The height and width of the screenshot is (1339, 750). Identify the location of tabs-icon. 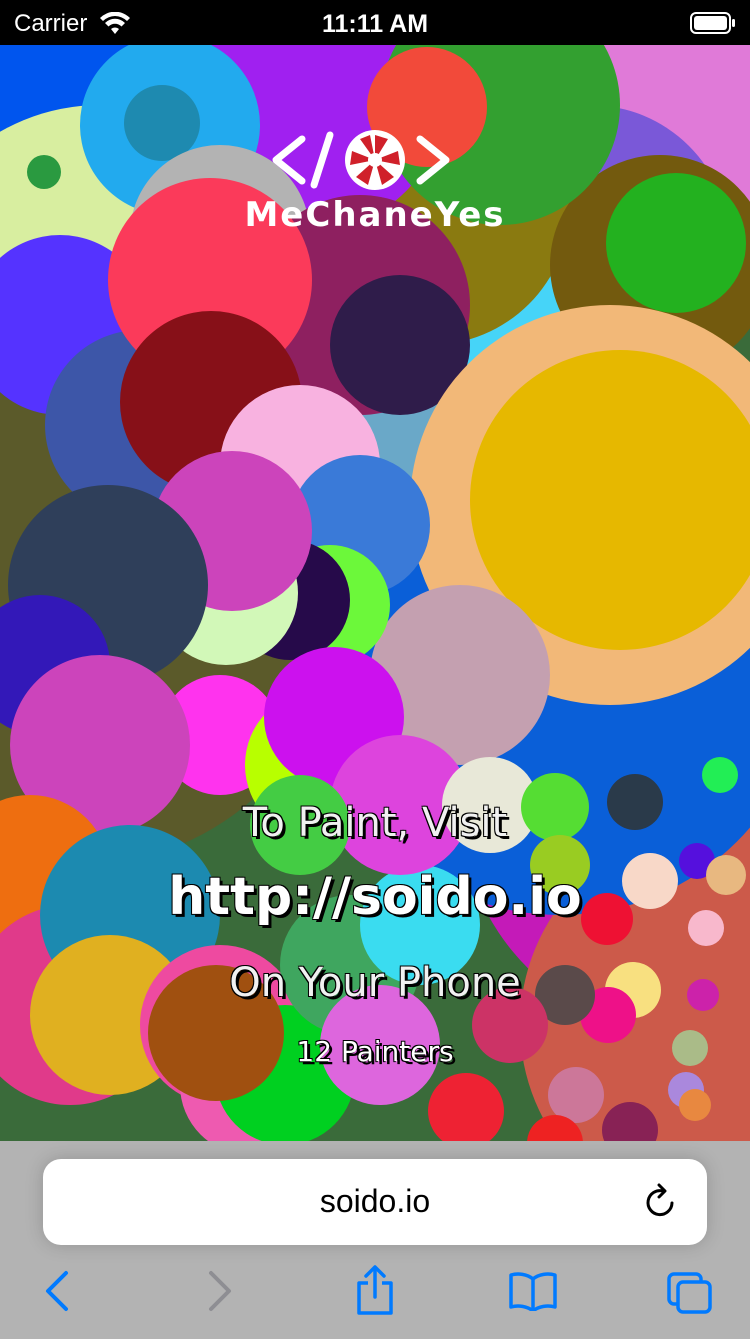
(690, 1295).